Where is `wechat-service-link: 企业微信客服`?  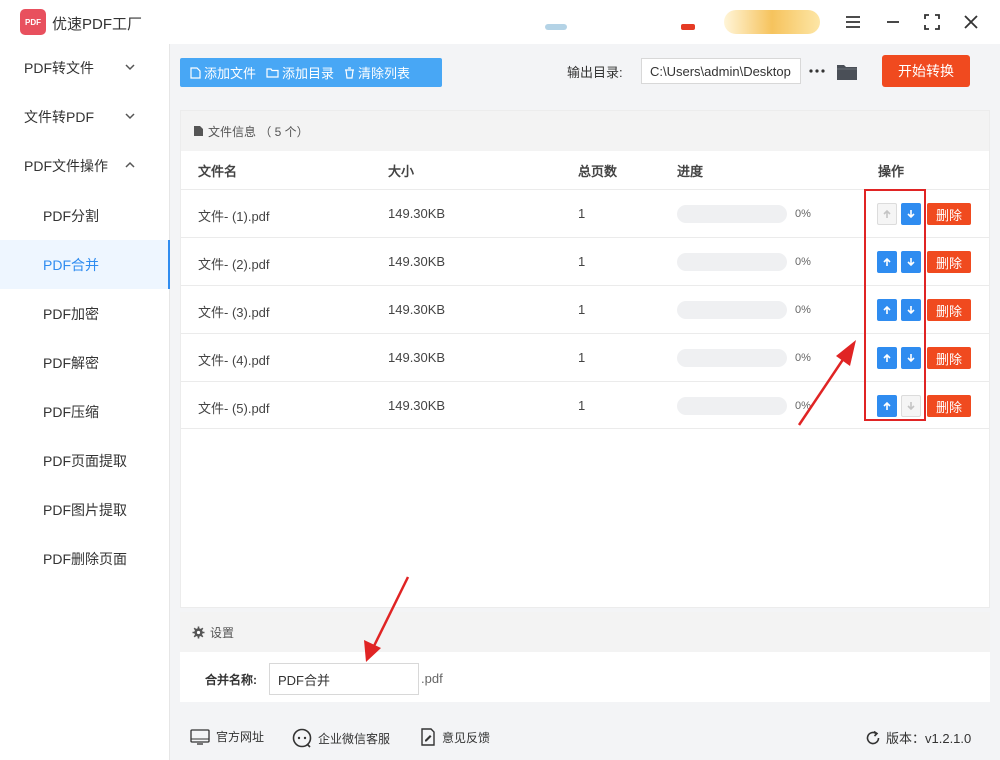 wechat-service-link: 企业微信客服 is located at coordinates (341, 738).